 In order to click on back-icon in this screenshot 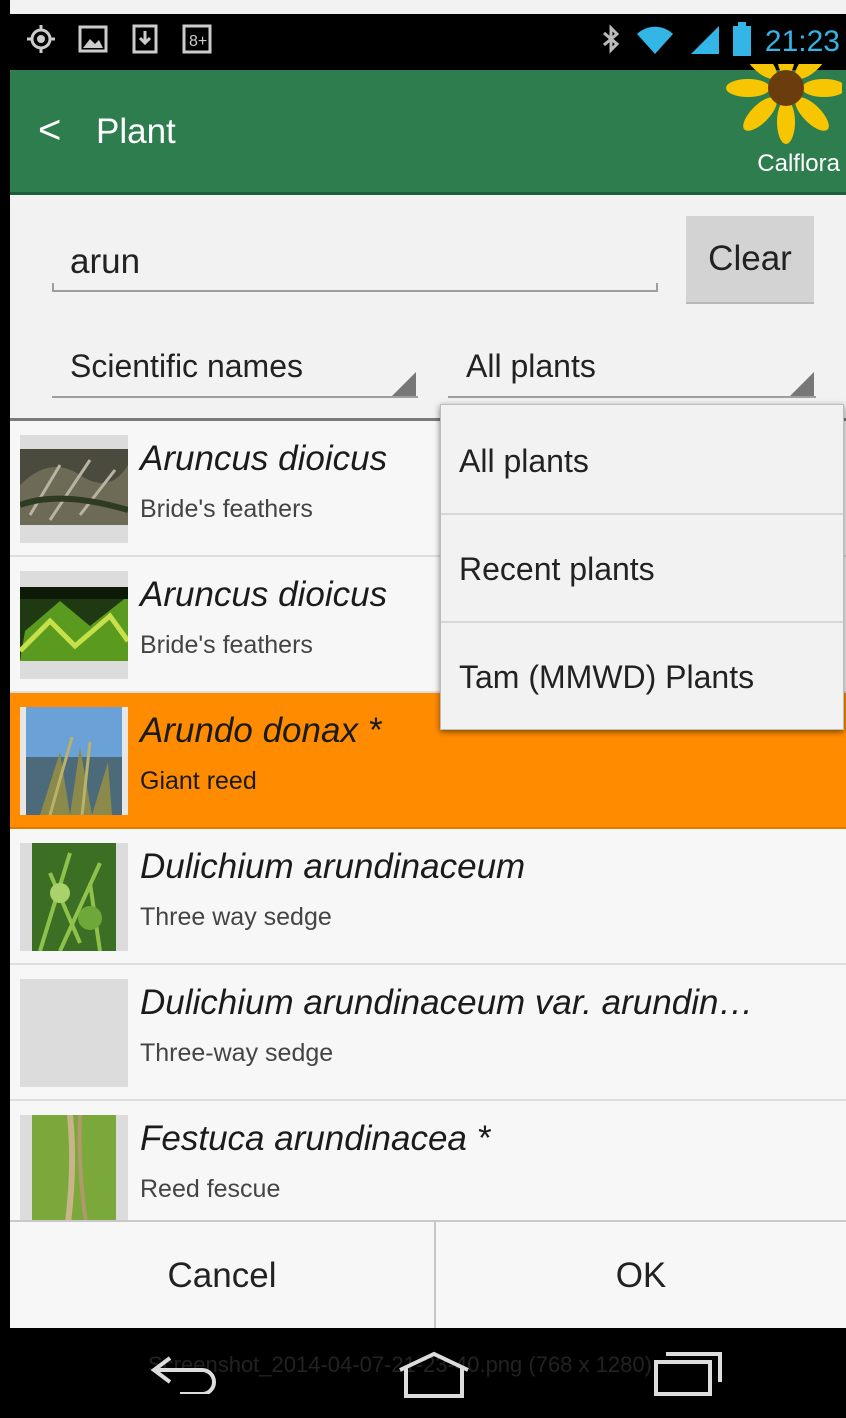, I will do `click(185, 1374)`.